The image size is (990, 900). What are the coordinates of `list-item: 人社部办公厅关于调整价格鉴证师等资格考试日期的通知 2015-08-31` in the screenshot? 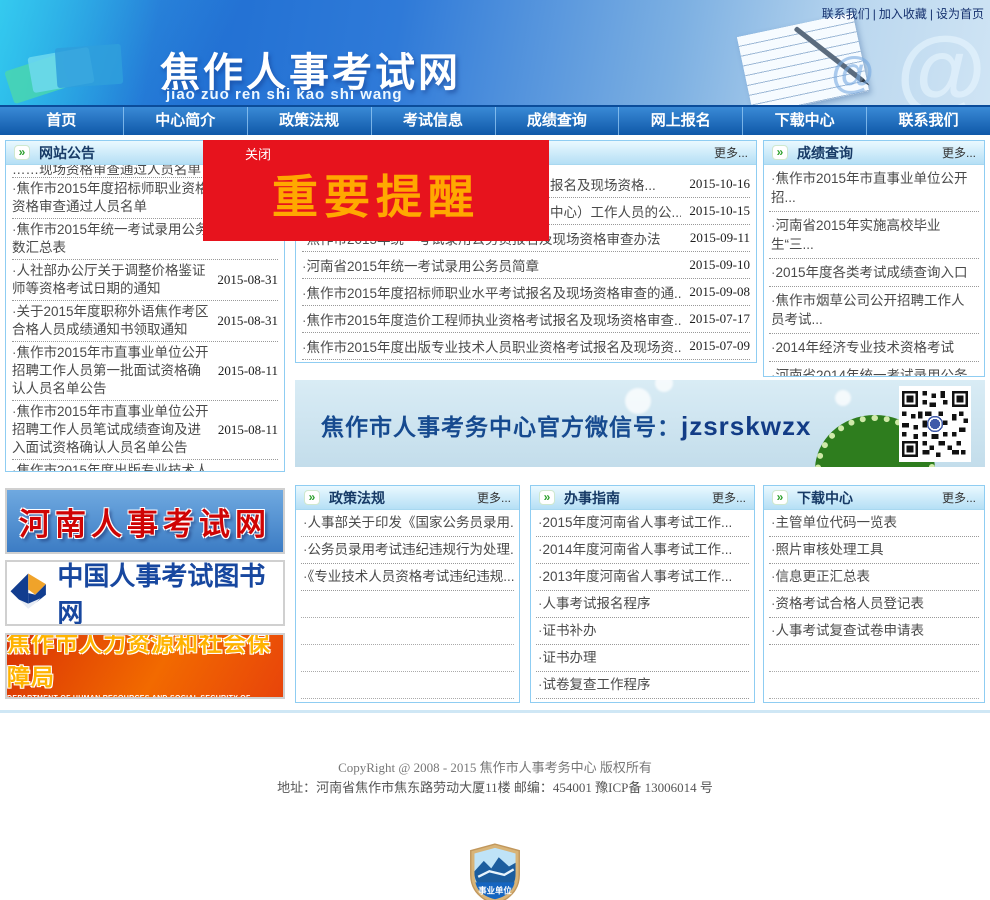 It's located at (145, 280).